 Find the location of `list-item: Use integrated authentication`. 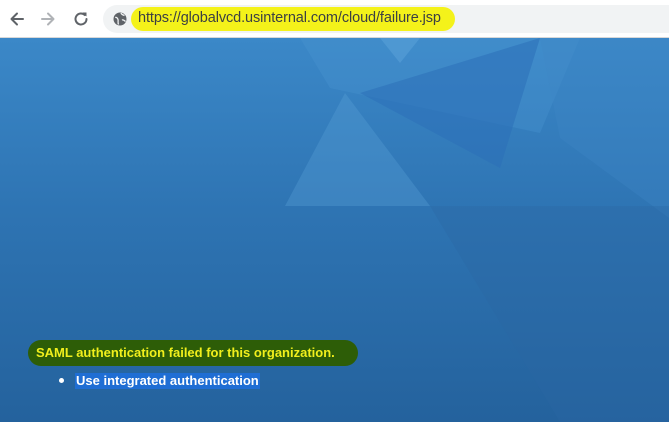

list-item: Use integrated authentication is located at coordinates (159, 381).